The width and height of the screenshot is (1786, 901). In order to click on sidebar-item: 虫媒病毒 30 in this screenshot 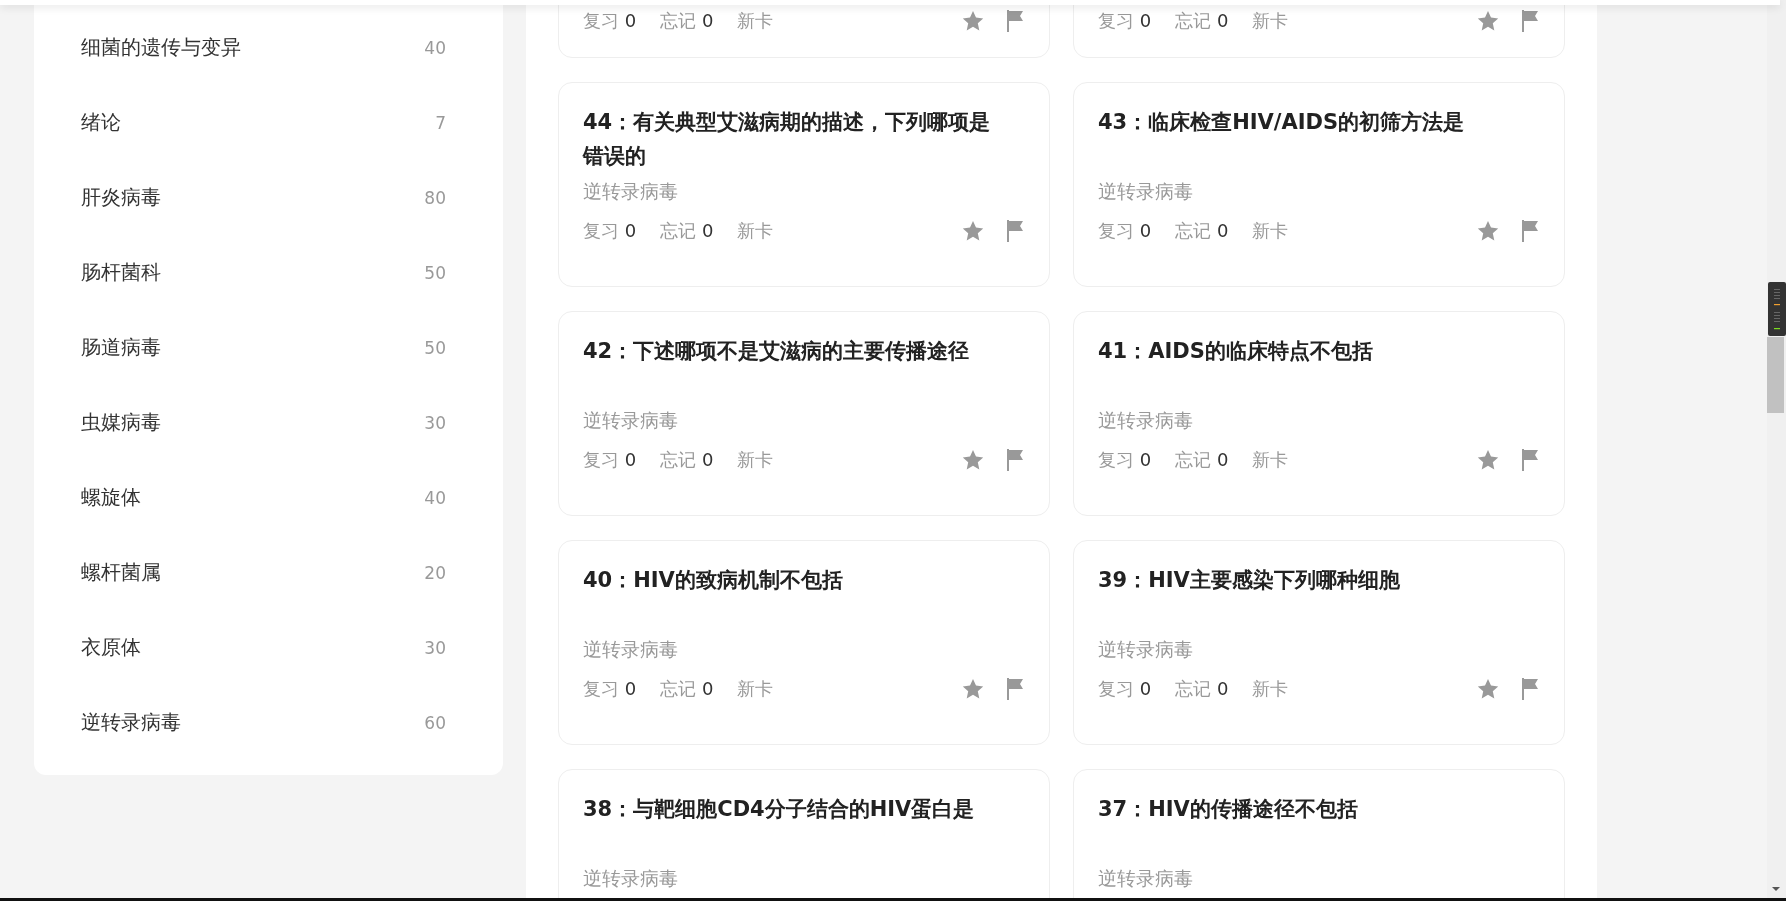, I will do `click(263, 422)`.